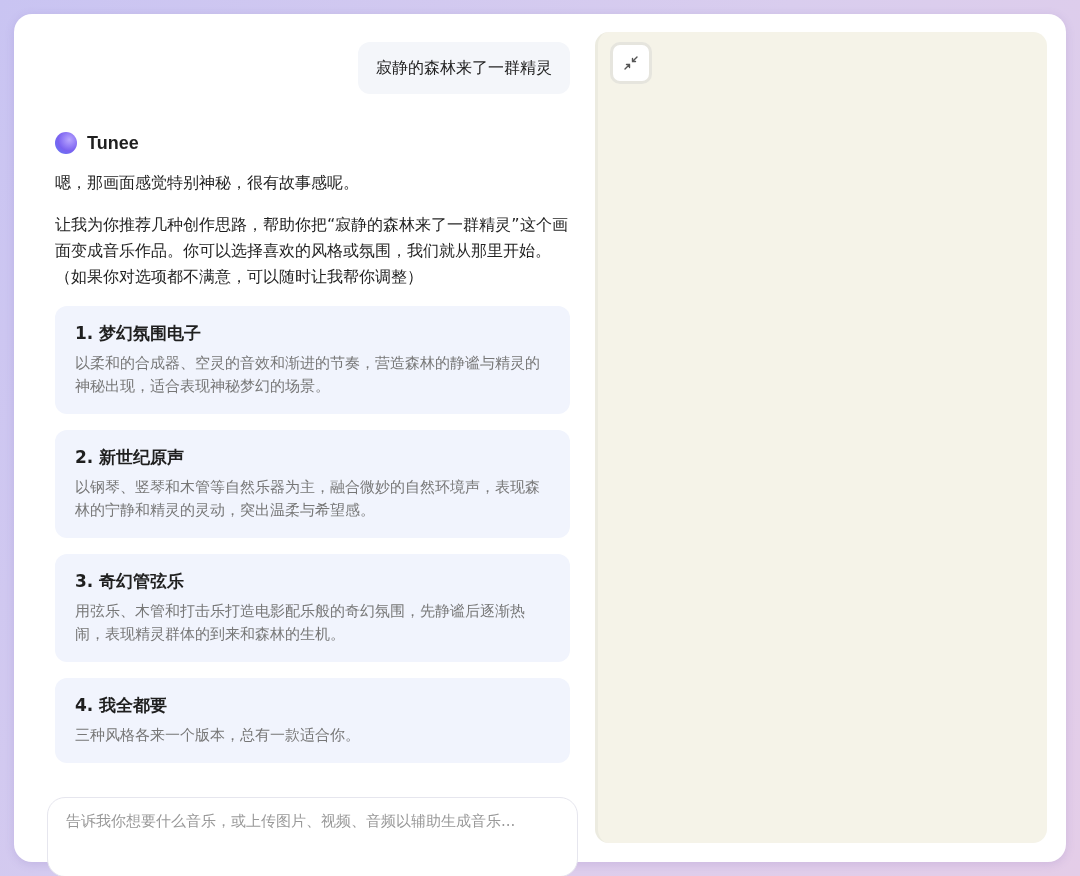  I want to click on option-description: 以柔和的合成器、空灵的音效和渐进的节奏，营造森林的静谧与精灵的神秘出现，适合表现神秘梦幻的场景。, so click(308, 375).